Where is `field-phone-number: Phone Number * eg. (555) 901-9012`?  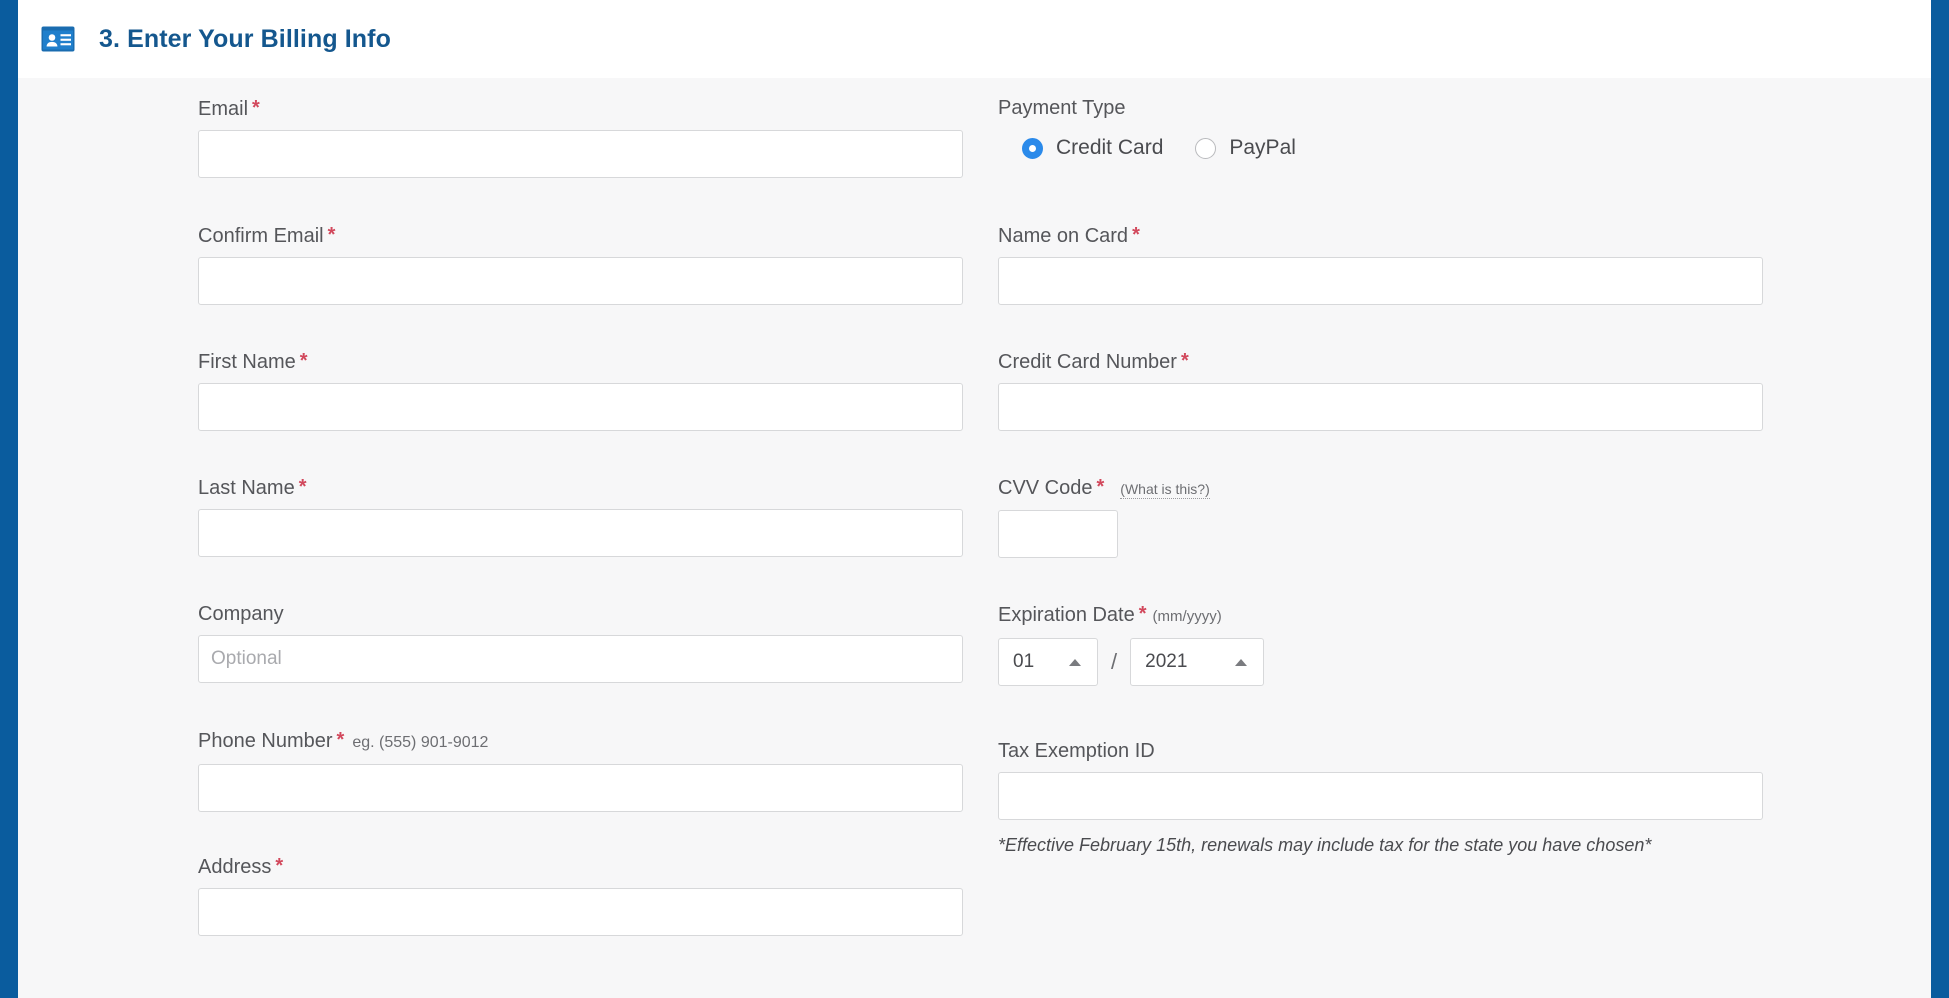
field-phone-number: Phone Number * eg. (555) 901-9012 is located at coordinates (580, 769).